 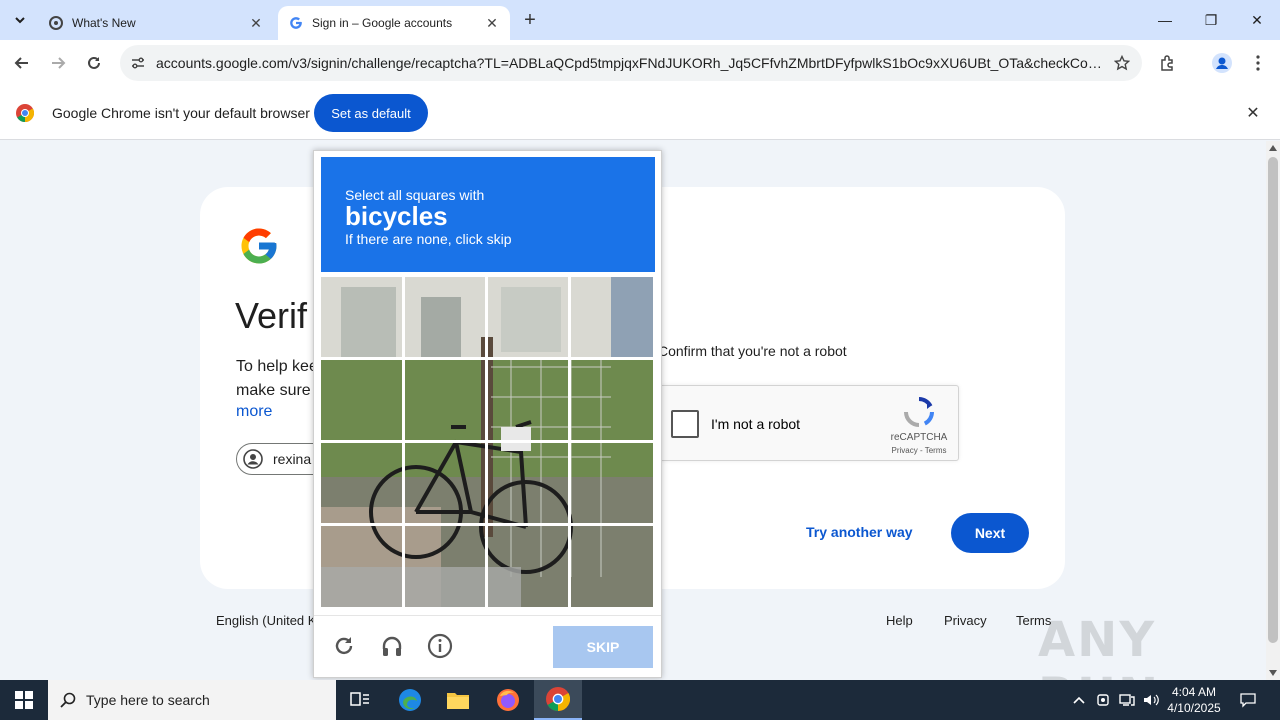 I want to click on extensions-icon, so click(x=1168, y=63).